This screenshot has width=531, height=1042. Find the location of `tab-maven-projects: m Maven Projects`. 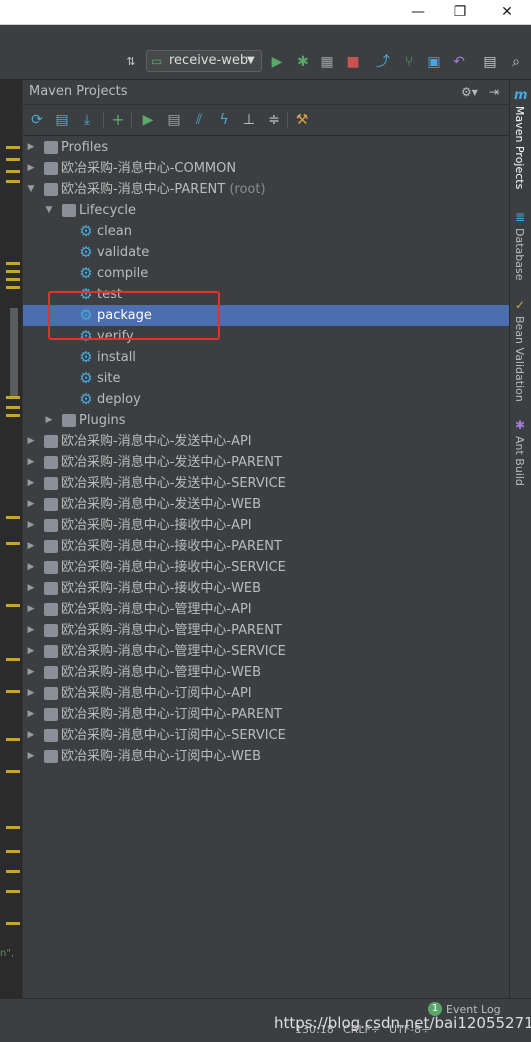

tab-maven-projects: m Maven Projects is located at coordinates (520, 141).